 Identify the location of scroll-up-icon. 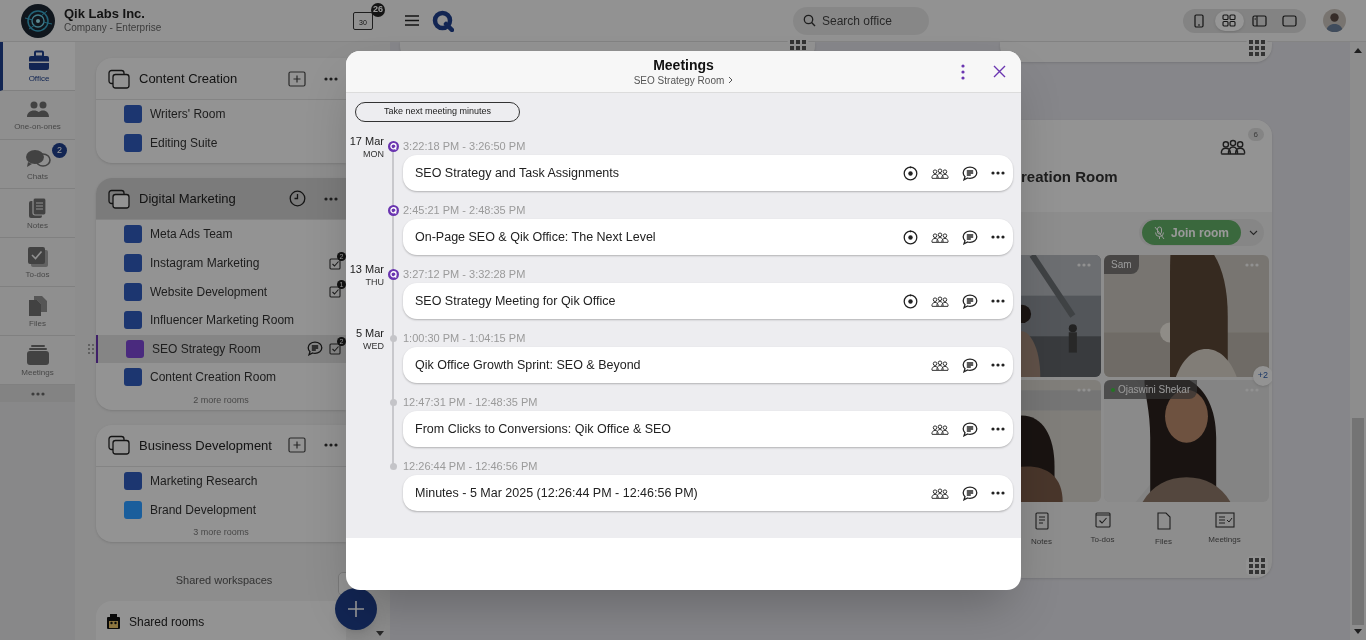
(1358, 50).